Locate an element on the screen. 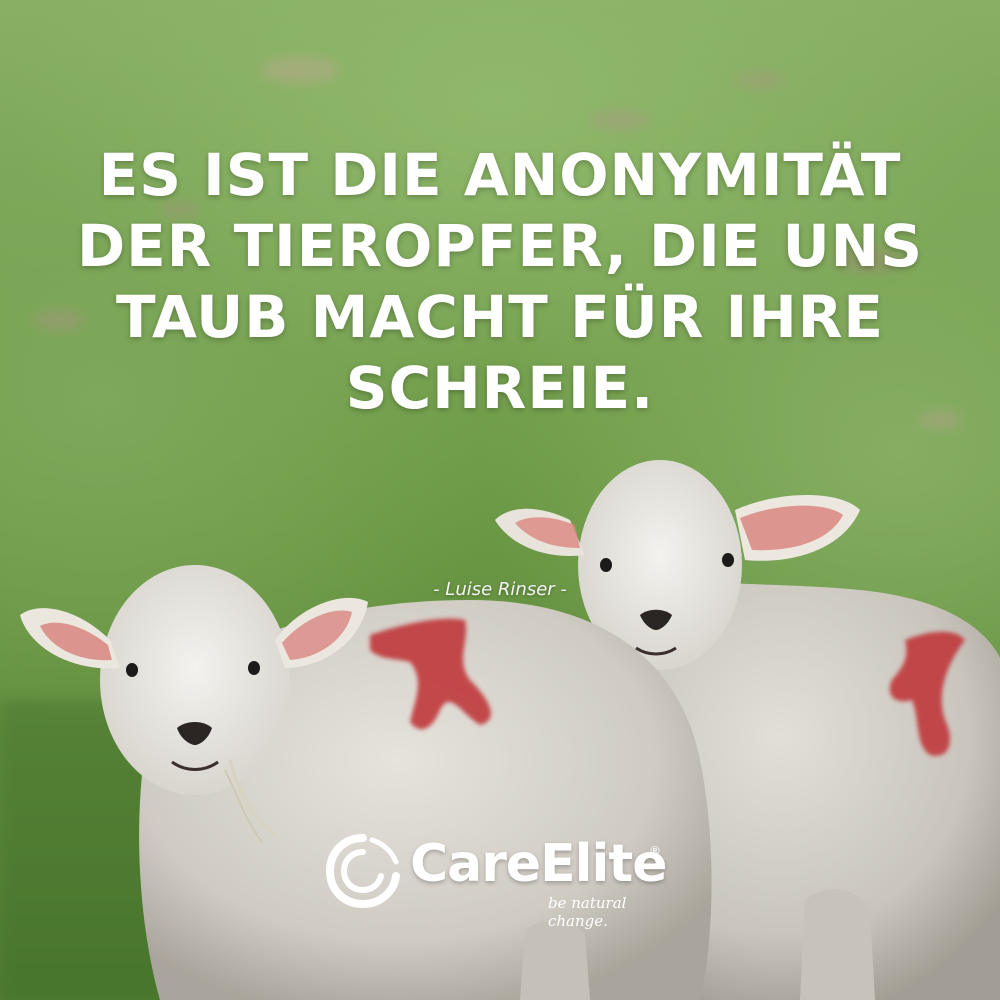 Image resolution: width=1000 pixels, height=1000 pixels. careelite-swirl-logo-icon is located at coordinates (362, 871).